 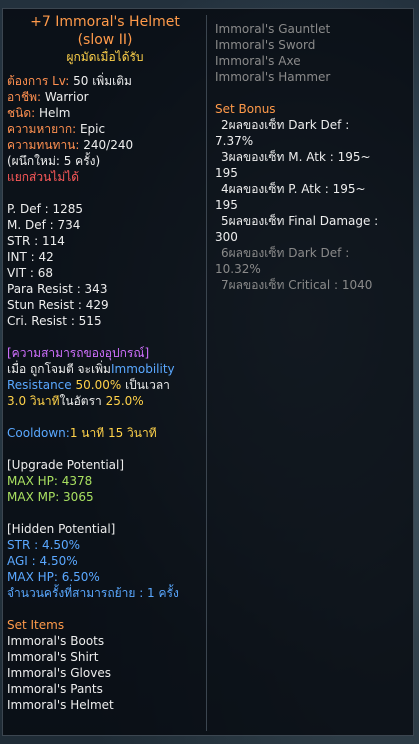 What do you see at coordinates (45, 209) in the screenshot?
I see `stat-line: P. Def : 1285` at bounding box center [45, 209].